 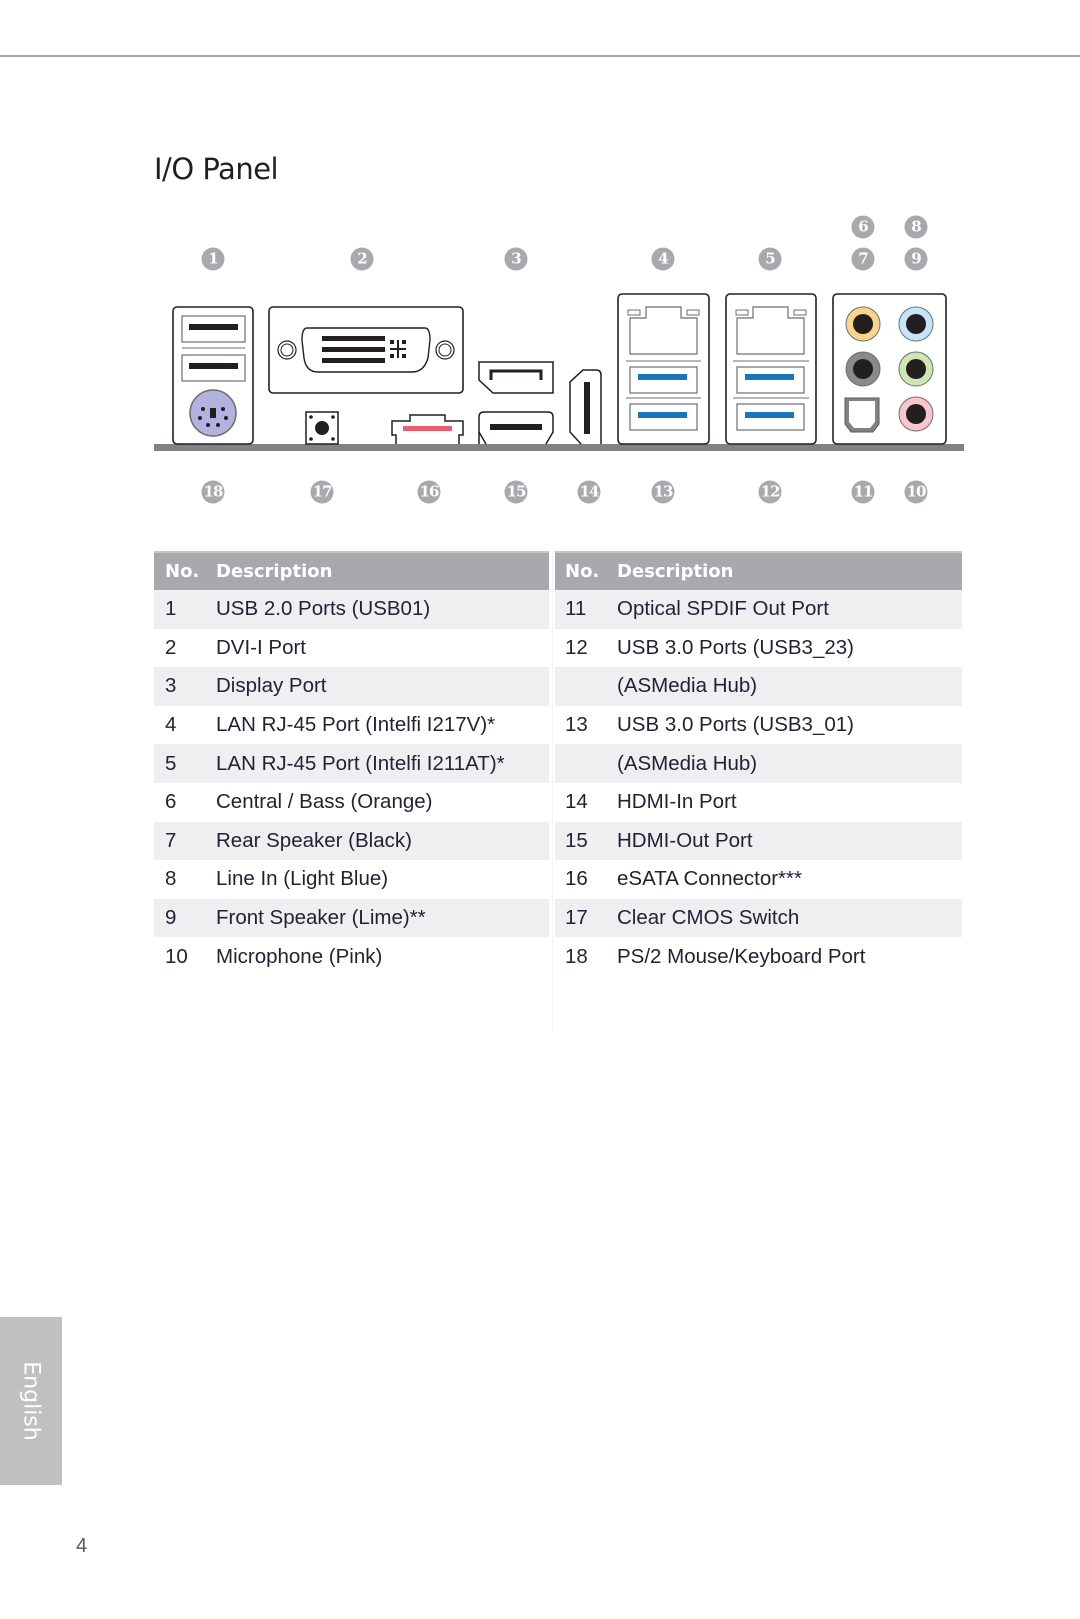 What do you see at coordinates (789, 609) in the screenshot?
I see `row-description: Optical SPDIF Out Port` at bounding box center [789, 609].